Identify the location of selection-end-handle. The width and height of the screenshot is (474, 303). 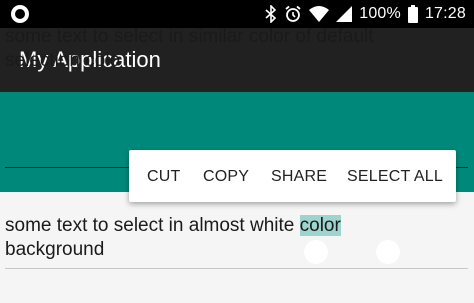
(388, 252).